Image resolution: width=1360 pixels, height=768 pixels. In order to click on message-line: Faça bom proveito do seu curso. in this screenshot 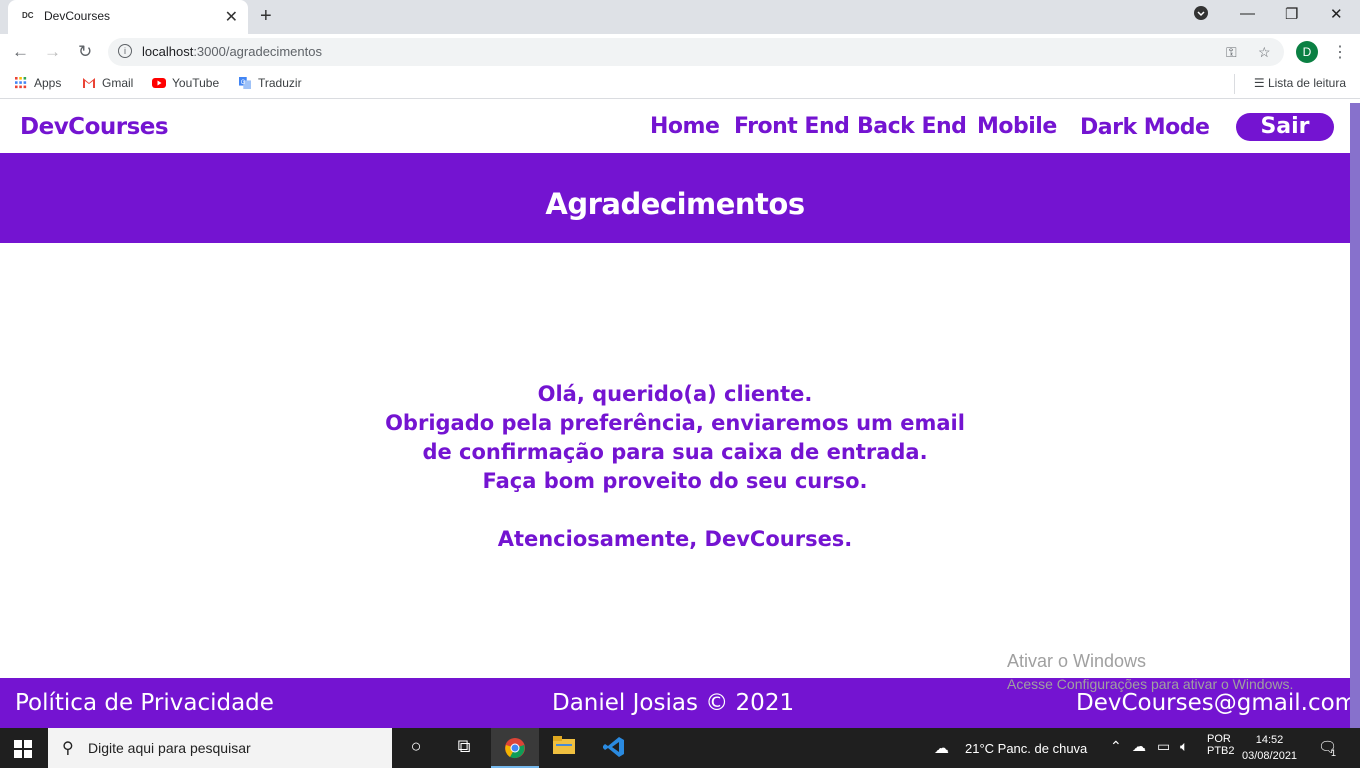, I will do `click(675, 481)`.